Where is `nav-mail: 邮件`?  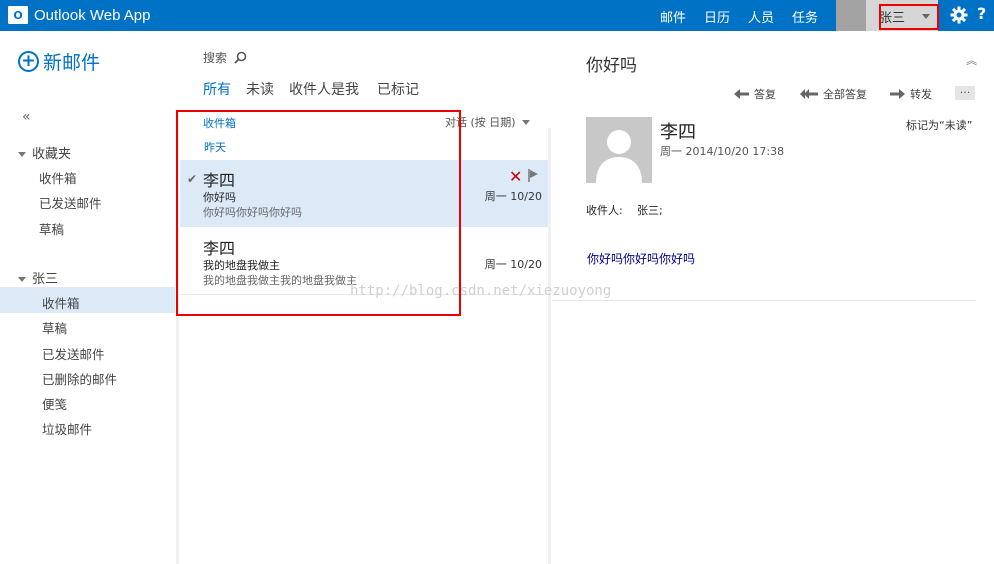
nav-mail: 邮件 is located at coordinates (673, 21).